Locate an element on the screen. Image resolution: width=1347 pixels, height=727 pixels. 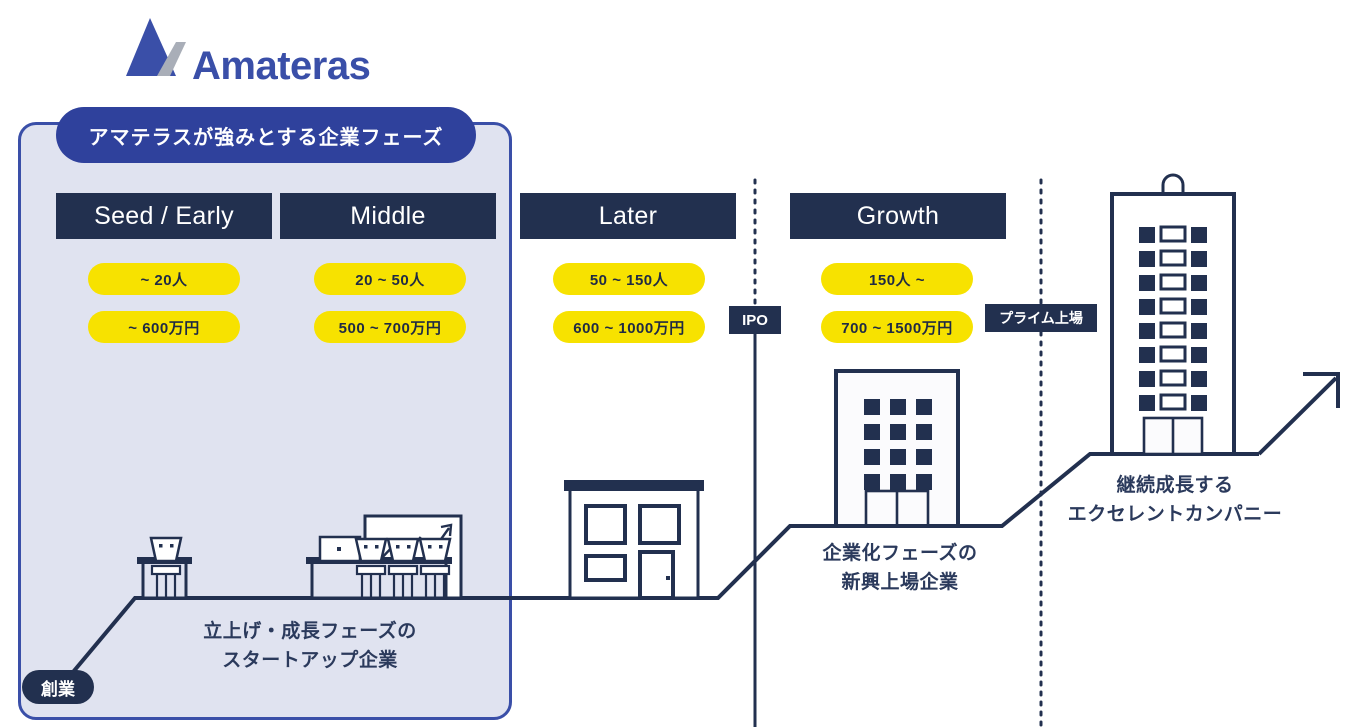
caption-startup: 立上げ・成長フェーズの スタートアップ企業 is located at coordinates (310, 646).